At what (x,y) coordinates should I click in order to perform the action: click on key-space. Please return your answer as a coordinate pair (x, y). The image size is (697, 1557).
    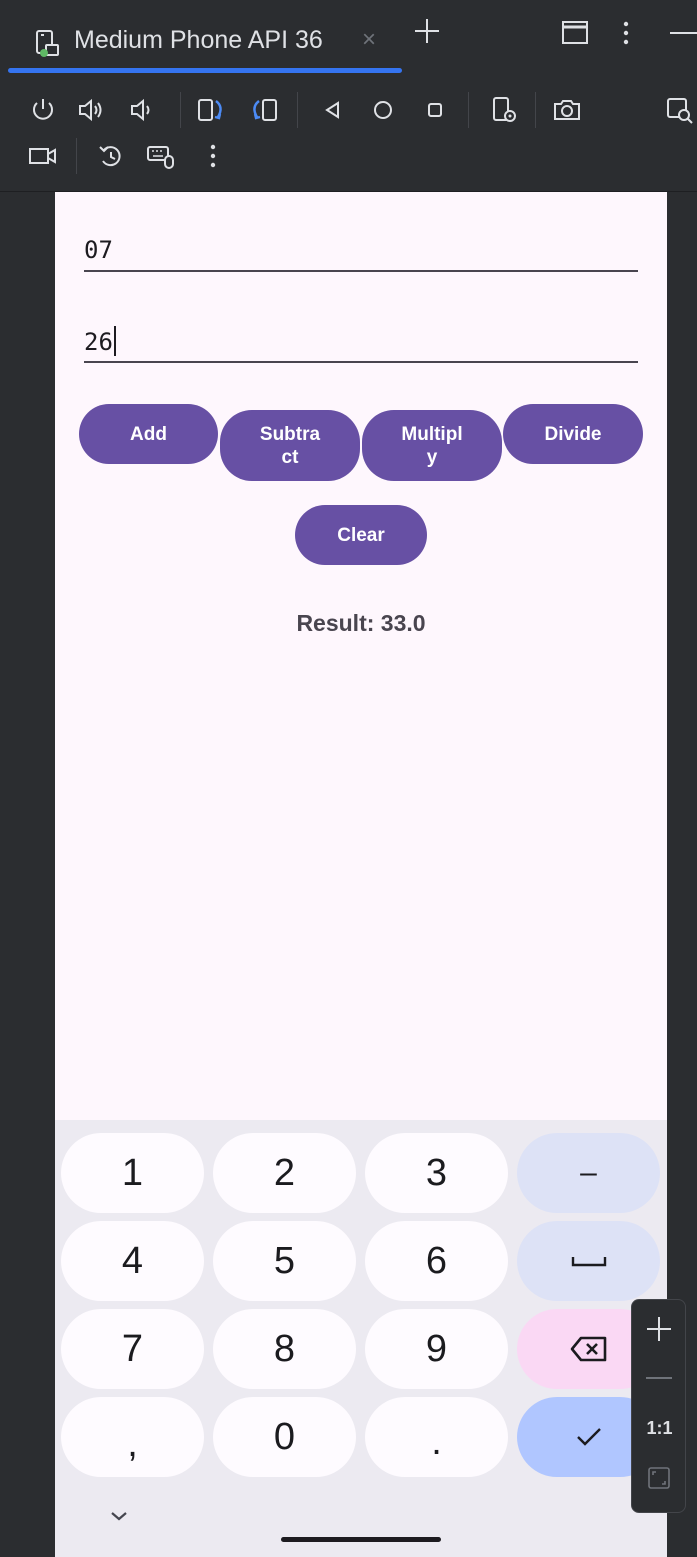
    Looking at the image, I should click on (588, 1261).